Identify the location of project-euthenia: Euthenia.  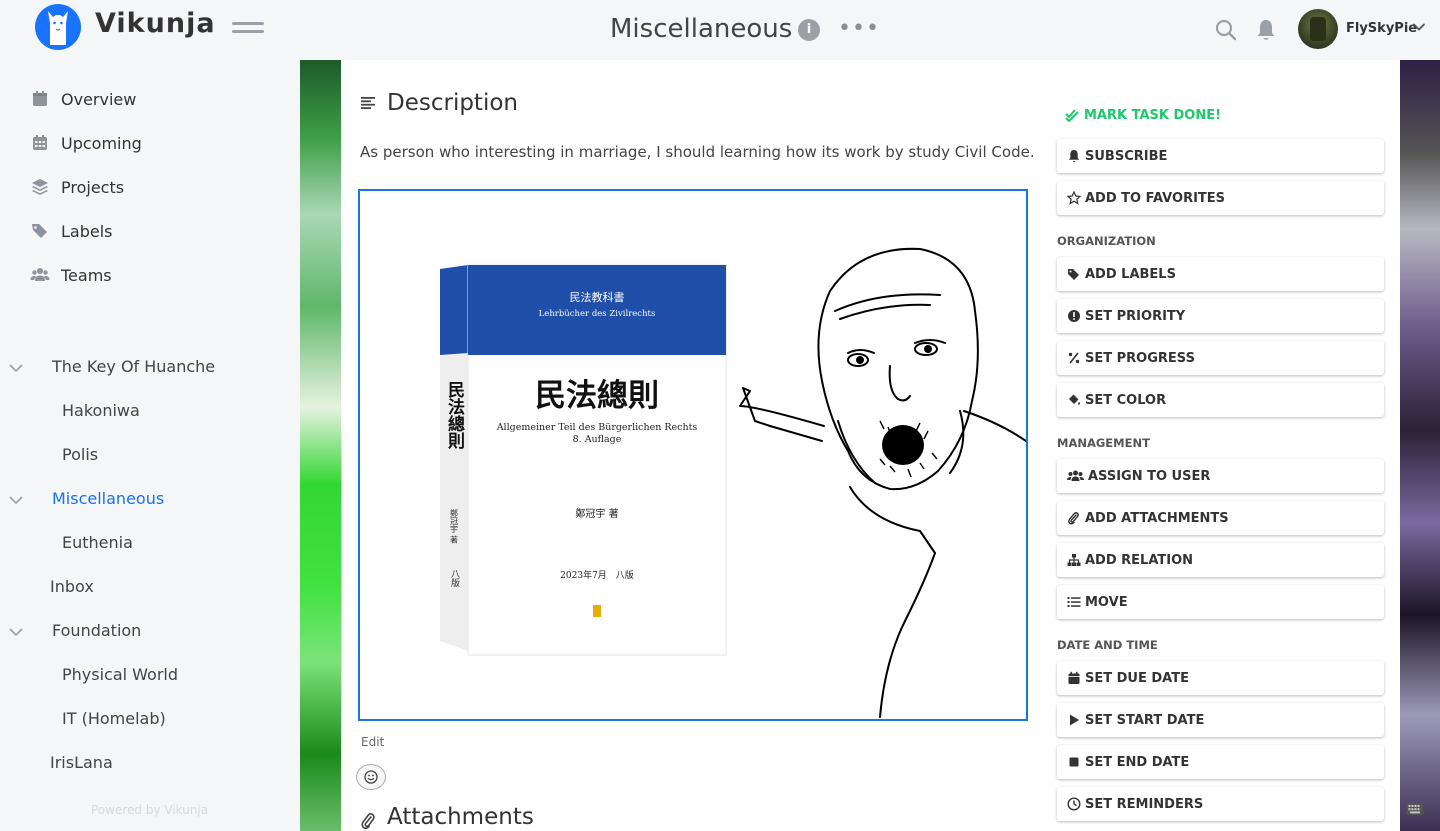
(97, 542).